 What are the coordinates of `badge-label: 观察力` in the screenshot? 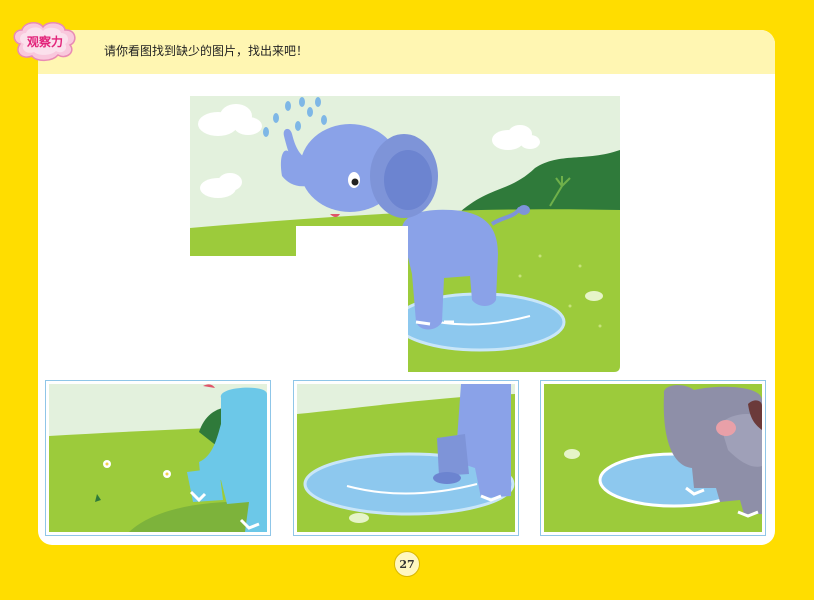 It's located at (44, 41).